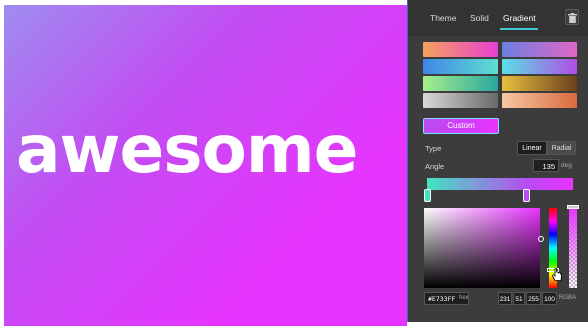 The width and height of the screenshot is (588, 331). Describe the element at coordinates (203, 328) in the screenshot. I see `canvas-frame-bottom` at that location.